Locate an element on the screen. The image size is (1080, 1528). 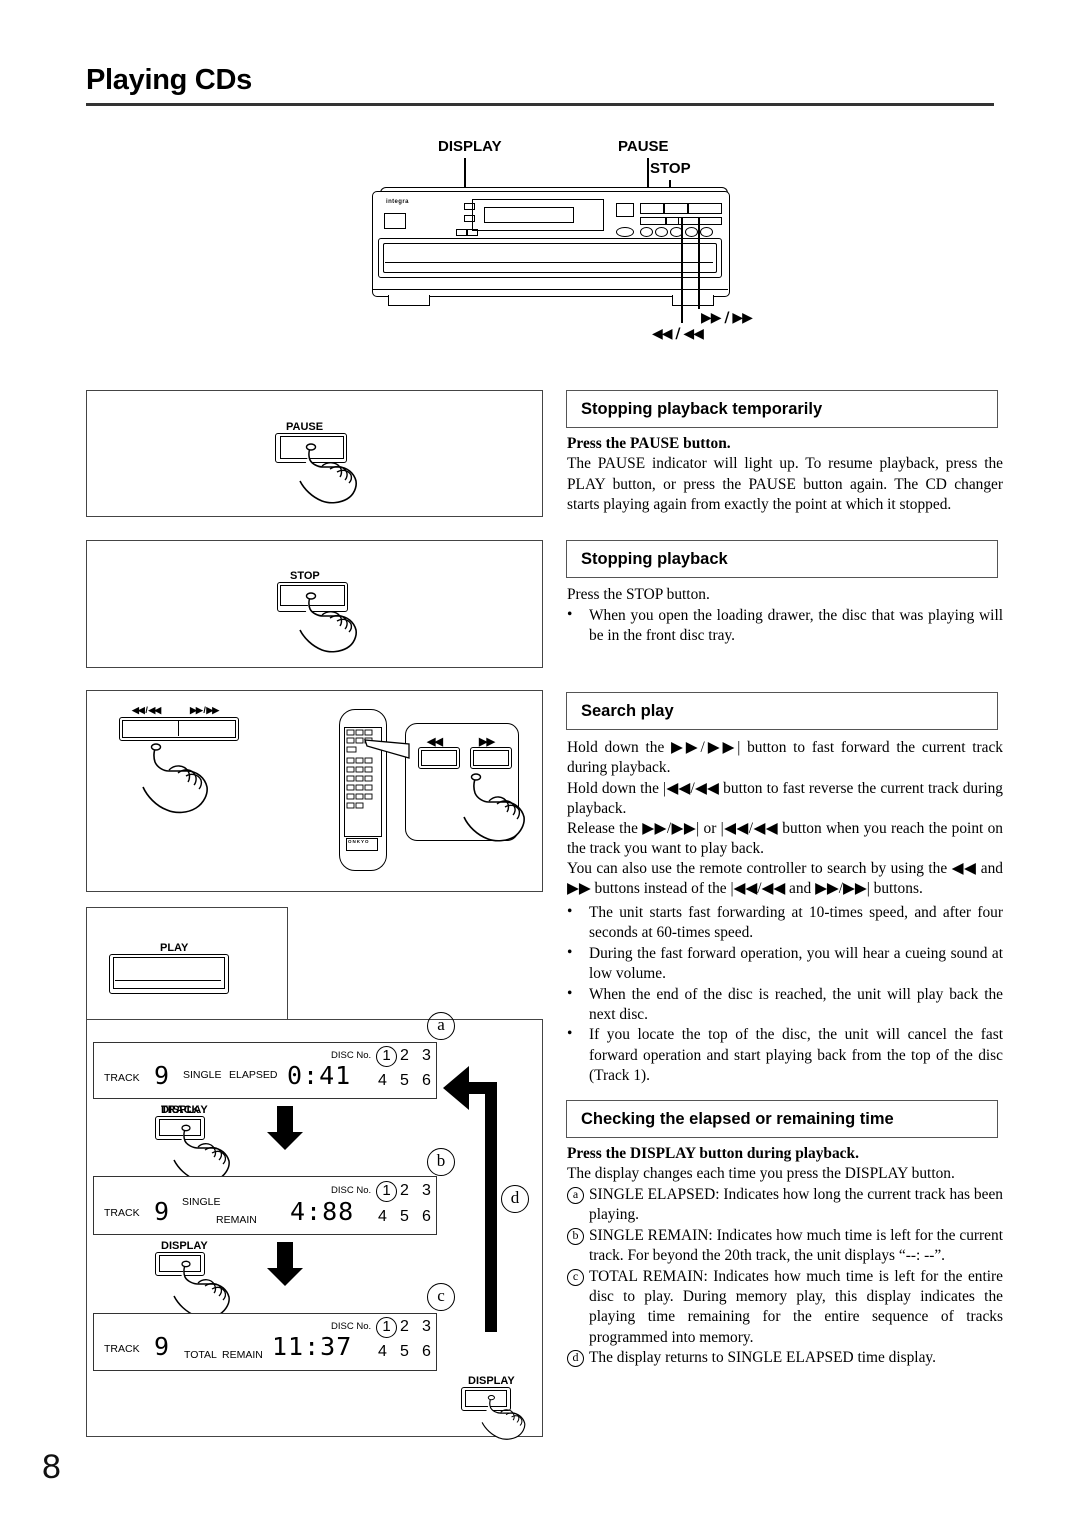
stop-button-device is located at coordinates (676, 208).